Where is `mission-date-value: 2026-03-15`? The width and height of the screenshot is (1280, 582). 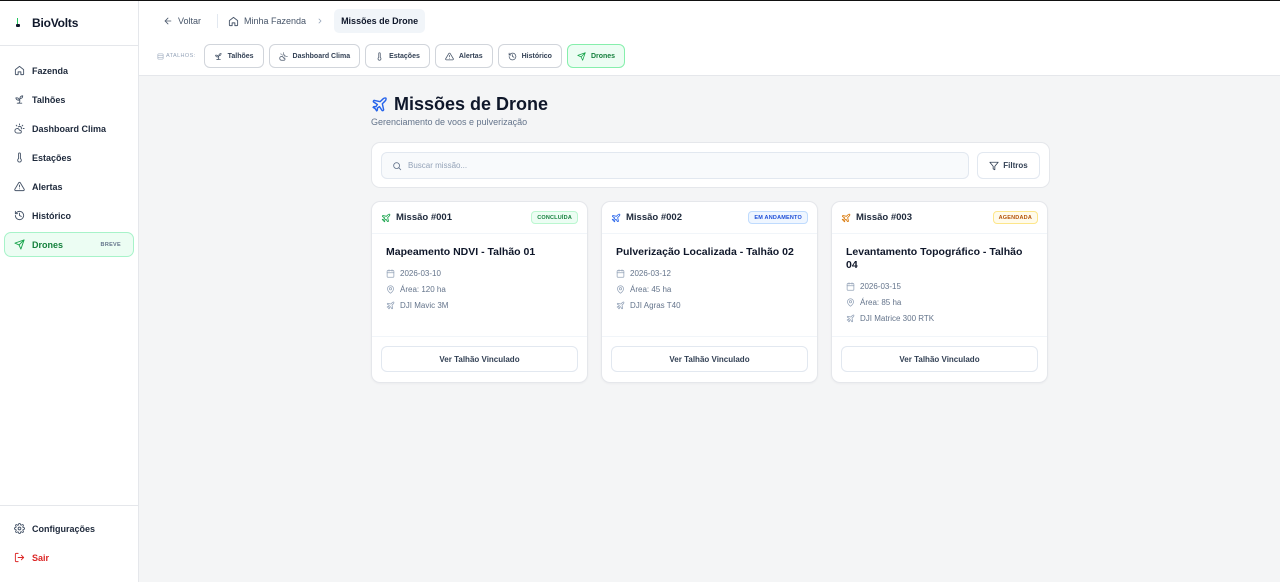
mission-date-value: 2026-03-15 is located at coordinates (880, 286).